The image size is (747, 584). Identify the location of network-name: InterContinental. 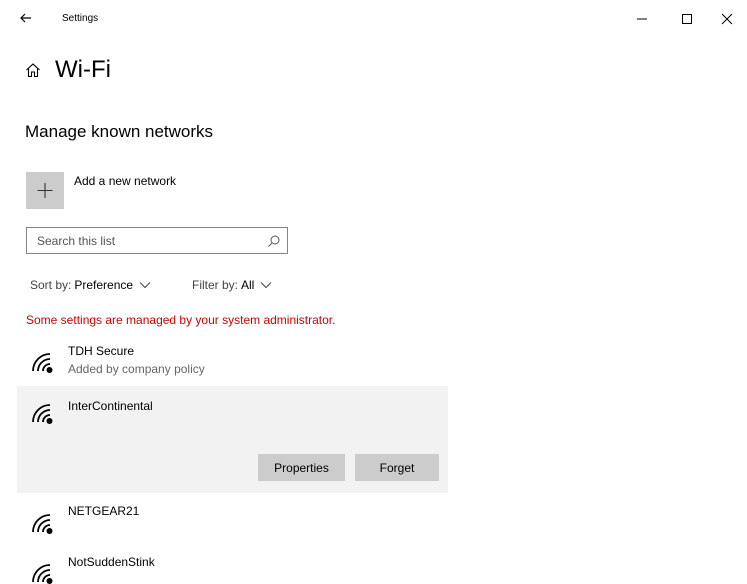
(110, 406).